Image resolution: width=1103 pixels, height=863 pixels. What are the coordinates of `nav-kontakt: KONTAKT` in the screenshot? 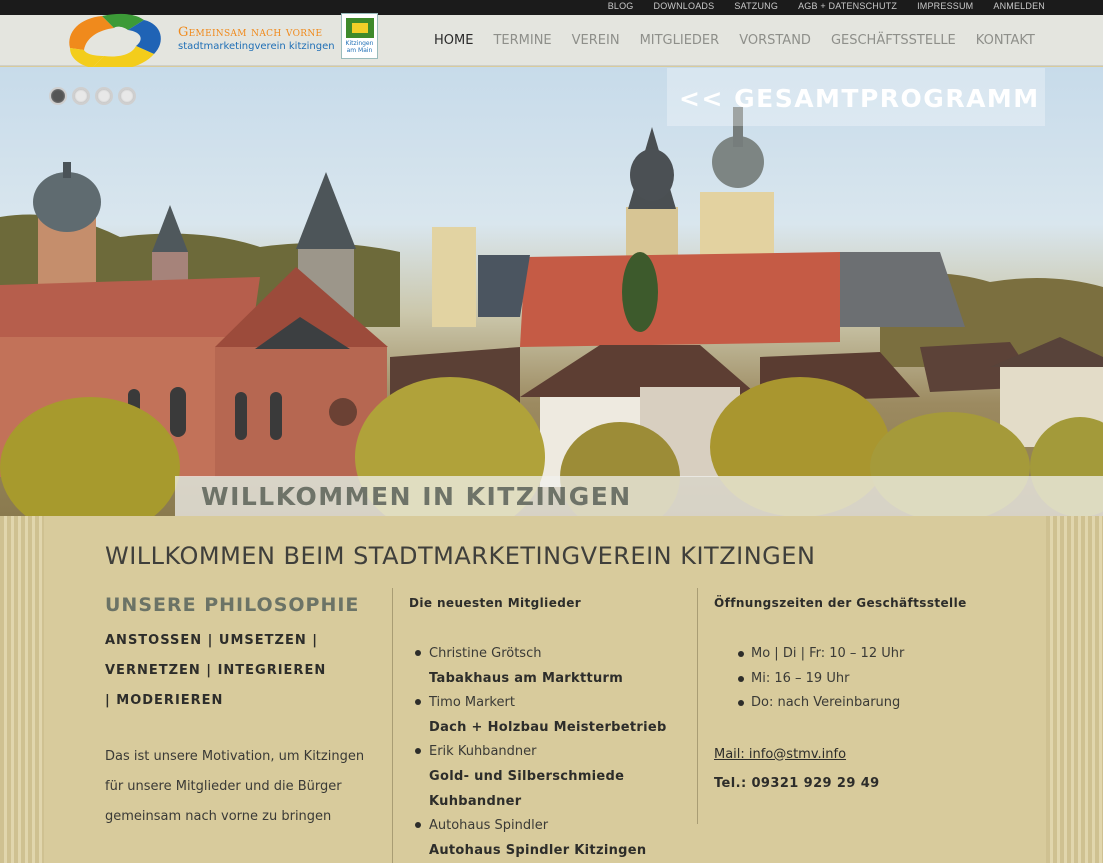 It's located at (1005, 41).